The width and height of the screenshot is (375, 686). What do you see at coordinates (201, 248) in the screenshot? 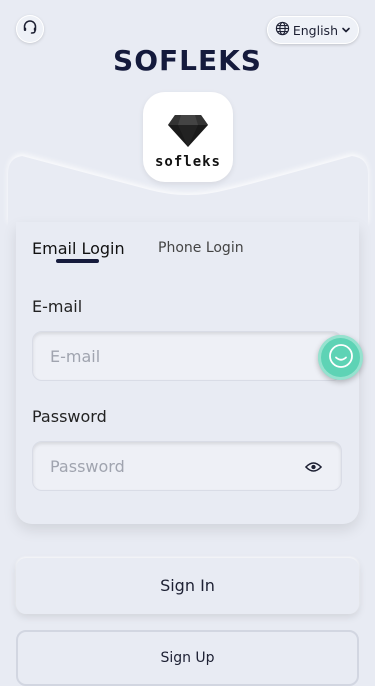
I see `tab-phone-login: Phone Login` at bounding box center [201, 248].